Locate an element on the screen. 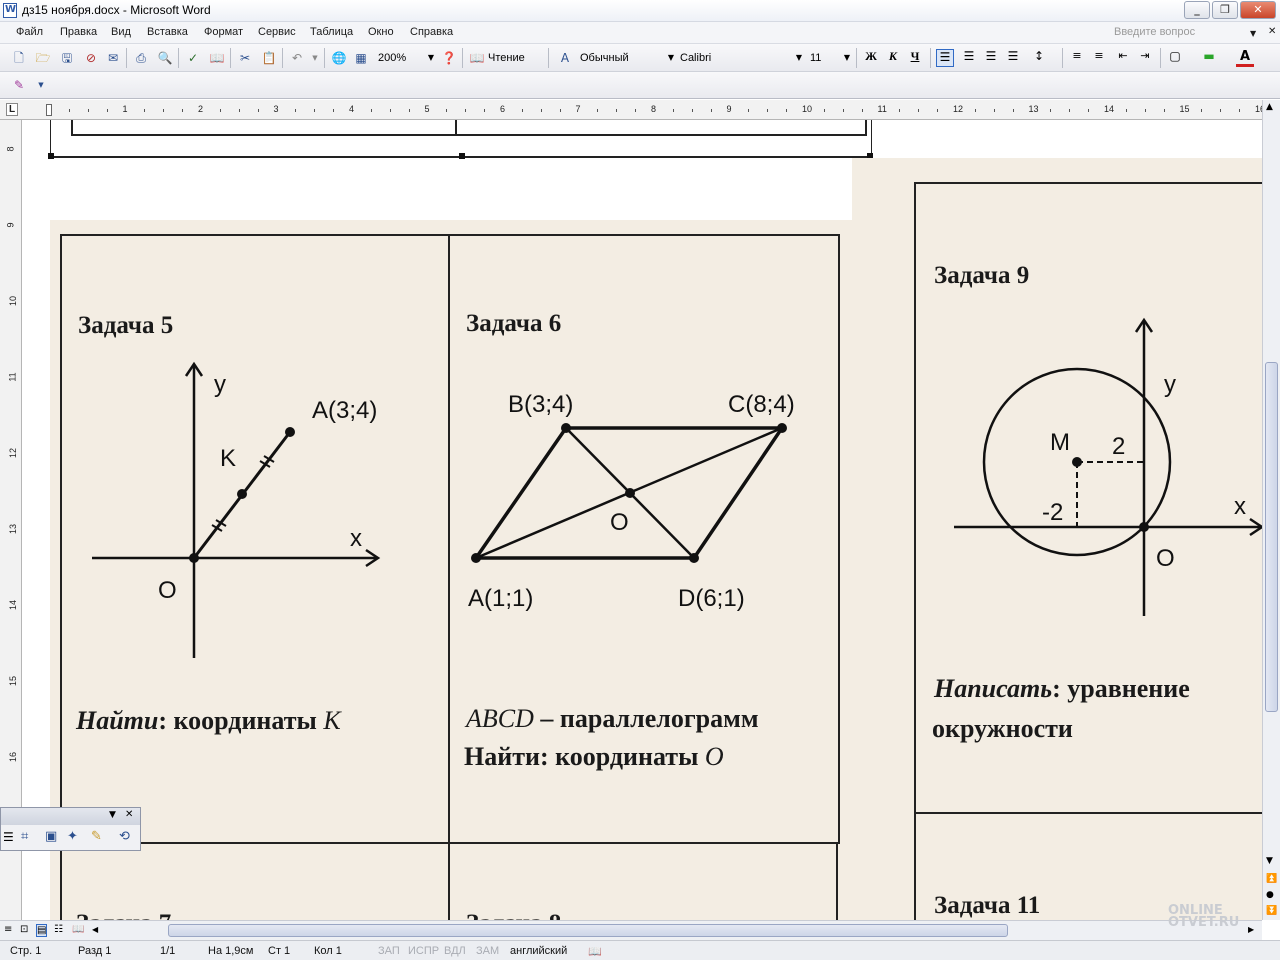 The height and width of the screenshot is (960, 1280). horizontal-scroll-thumb is located at coordinates (588, 930).